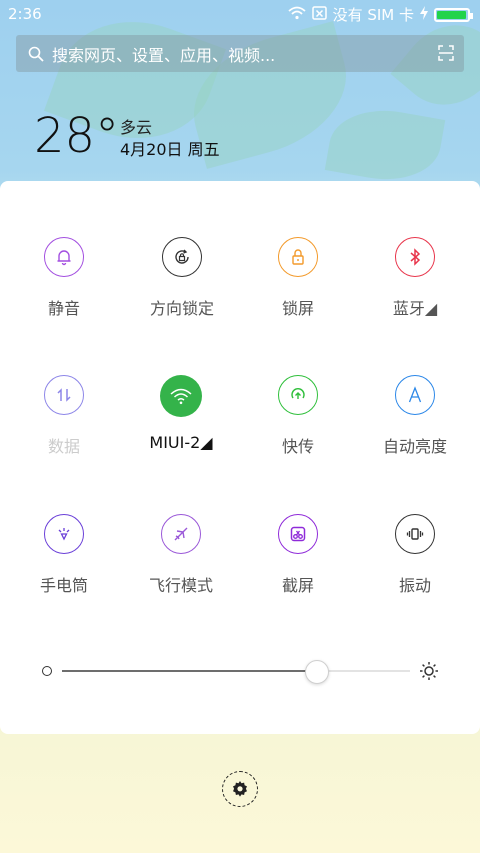  What do you see at coordinates (170, 149) in the screenshot?
I see `weather-date: 4月20日 周五` at bounding box center [170, 149].